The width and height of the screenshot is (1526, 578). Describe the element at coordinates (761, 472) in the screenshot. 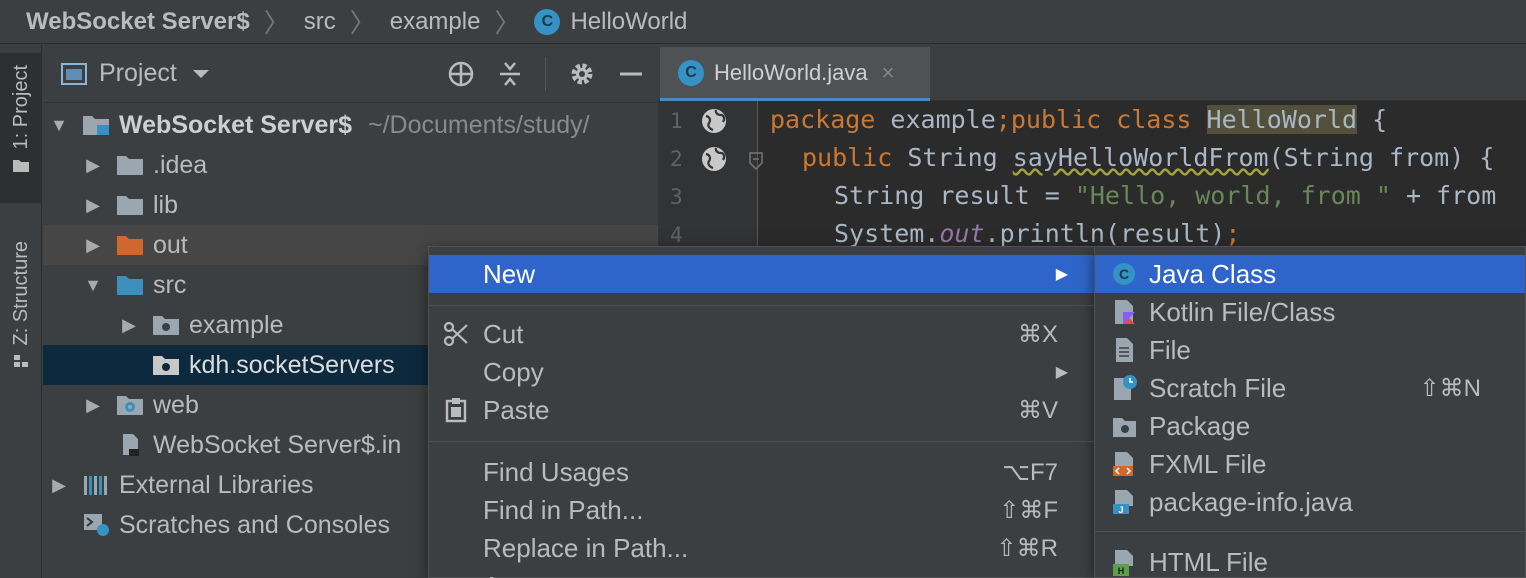

I see `menu-item-find-usages: Find Usages ⌥F7` at that location.